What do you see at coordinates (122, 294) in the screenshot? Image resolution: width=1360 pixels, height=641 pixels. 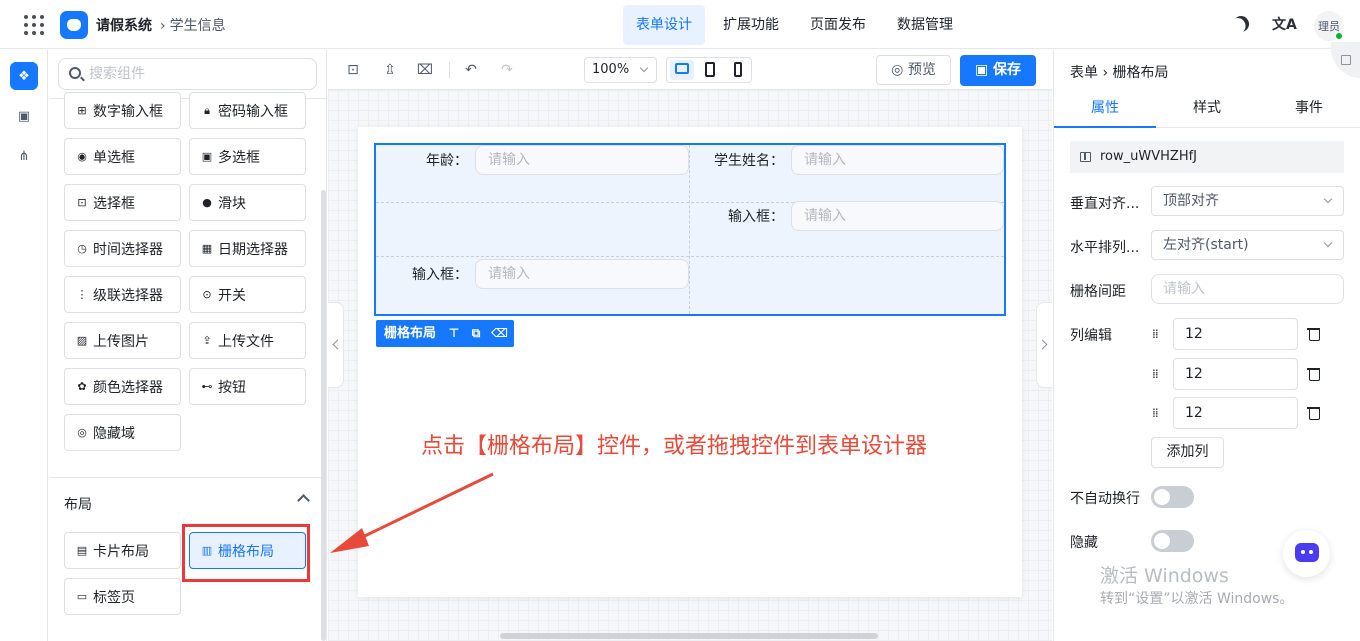 I see `component-cascader: ⋮ 级联选择器` at bounding box center [122, 294].